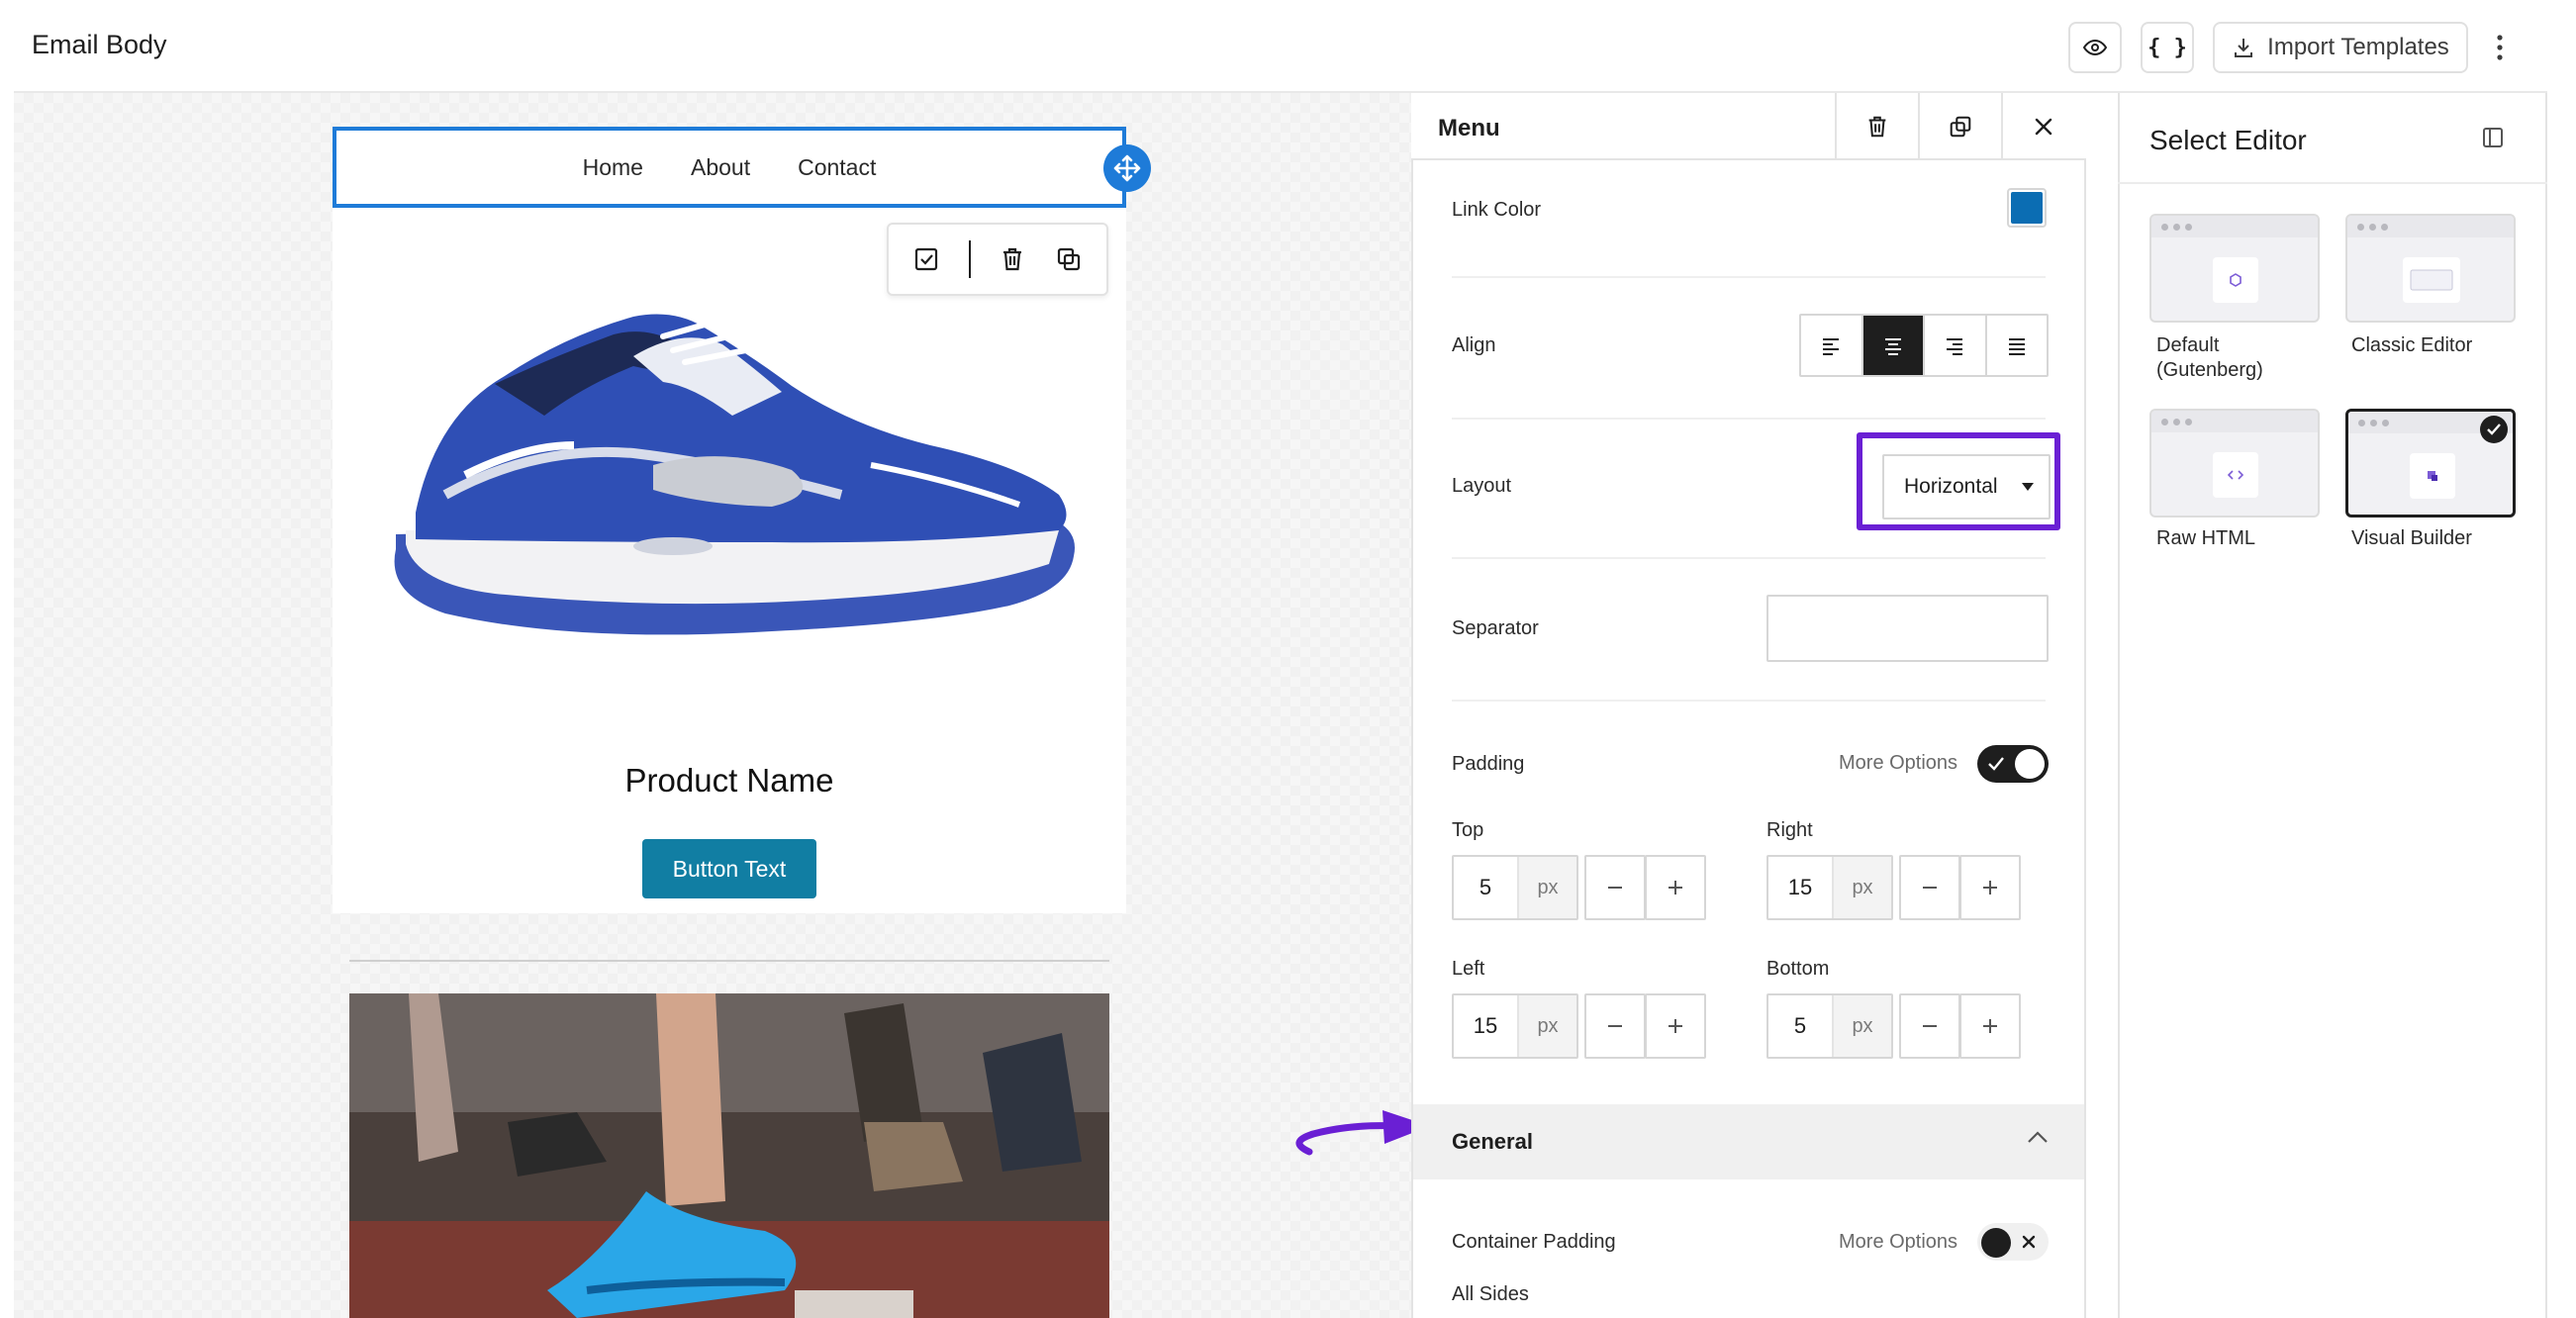 This screenshot has height=1318, width=2576. I want to click on padding-bottom-unit: px, so click(1862, 1026).